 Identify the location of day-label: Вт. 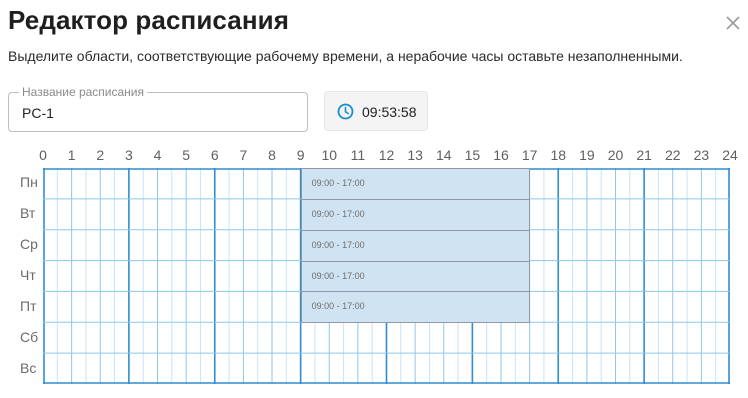
(28, 213).